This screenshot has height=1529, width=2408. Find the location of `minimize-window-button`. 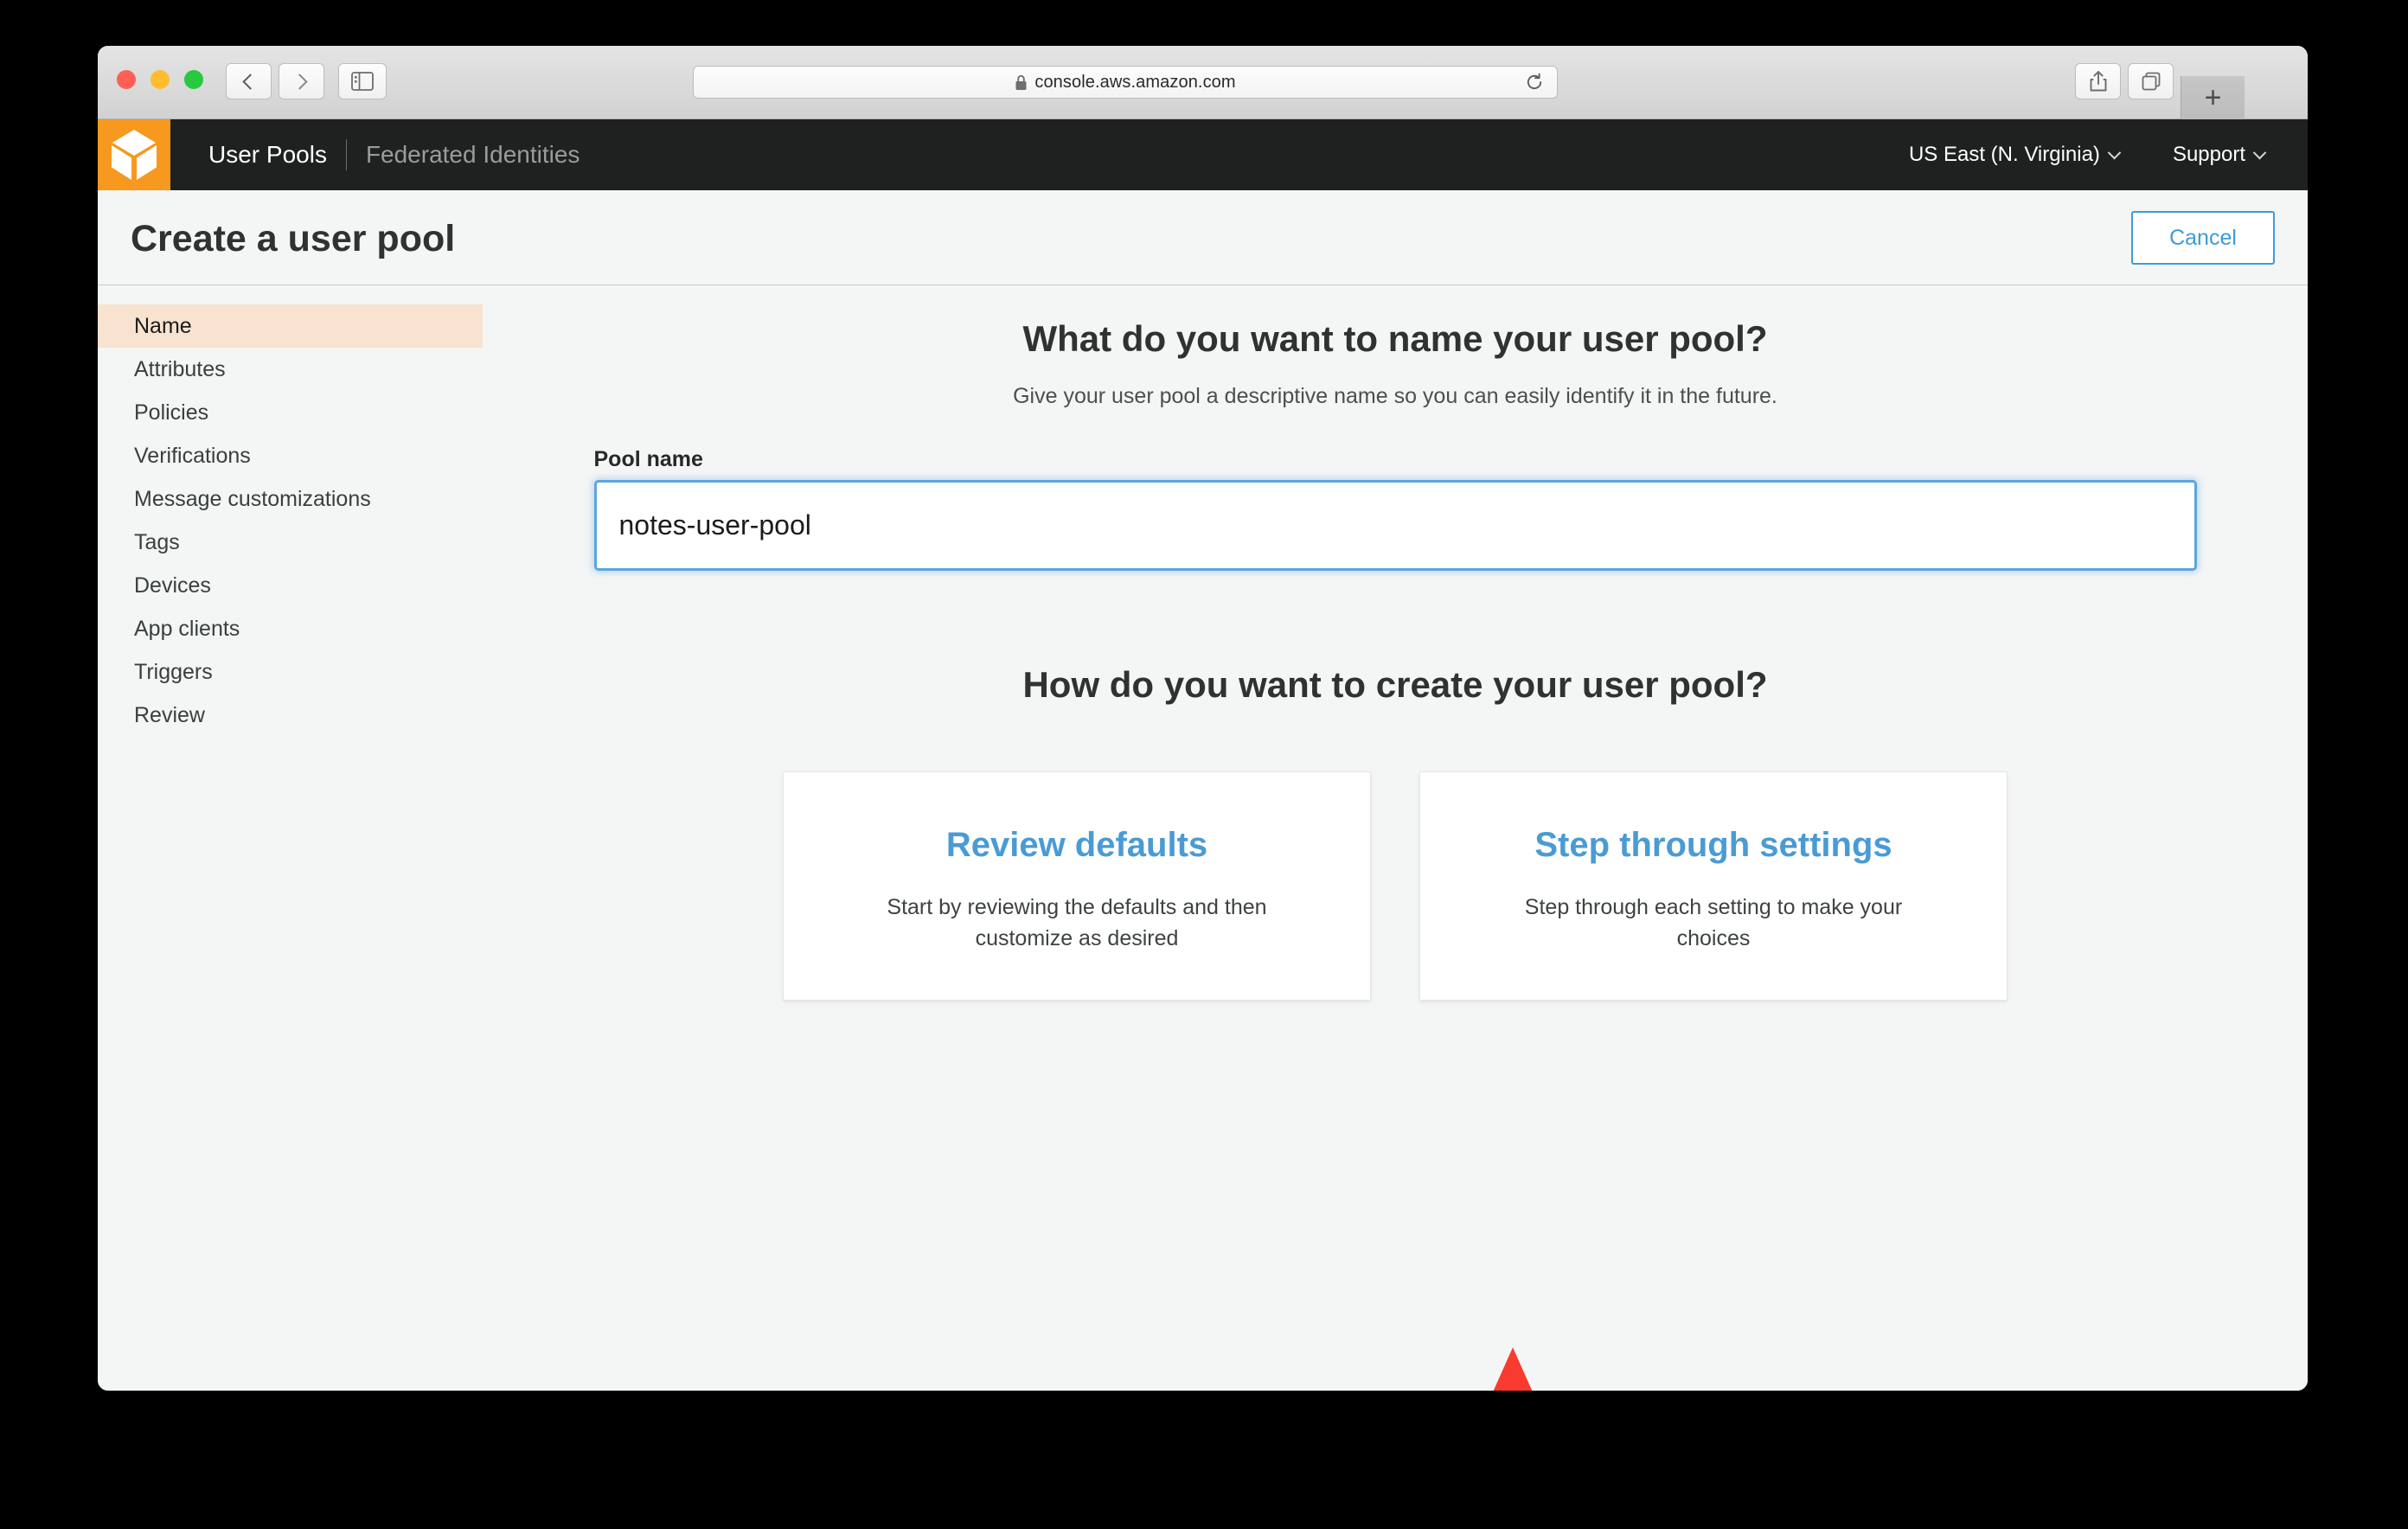

minimize-window-button is located at coordinates (160, 80).